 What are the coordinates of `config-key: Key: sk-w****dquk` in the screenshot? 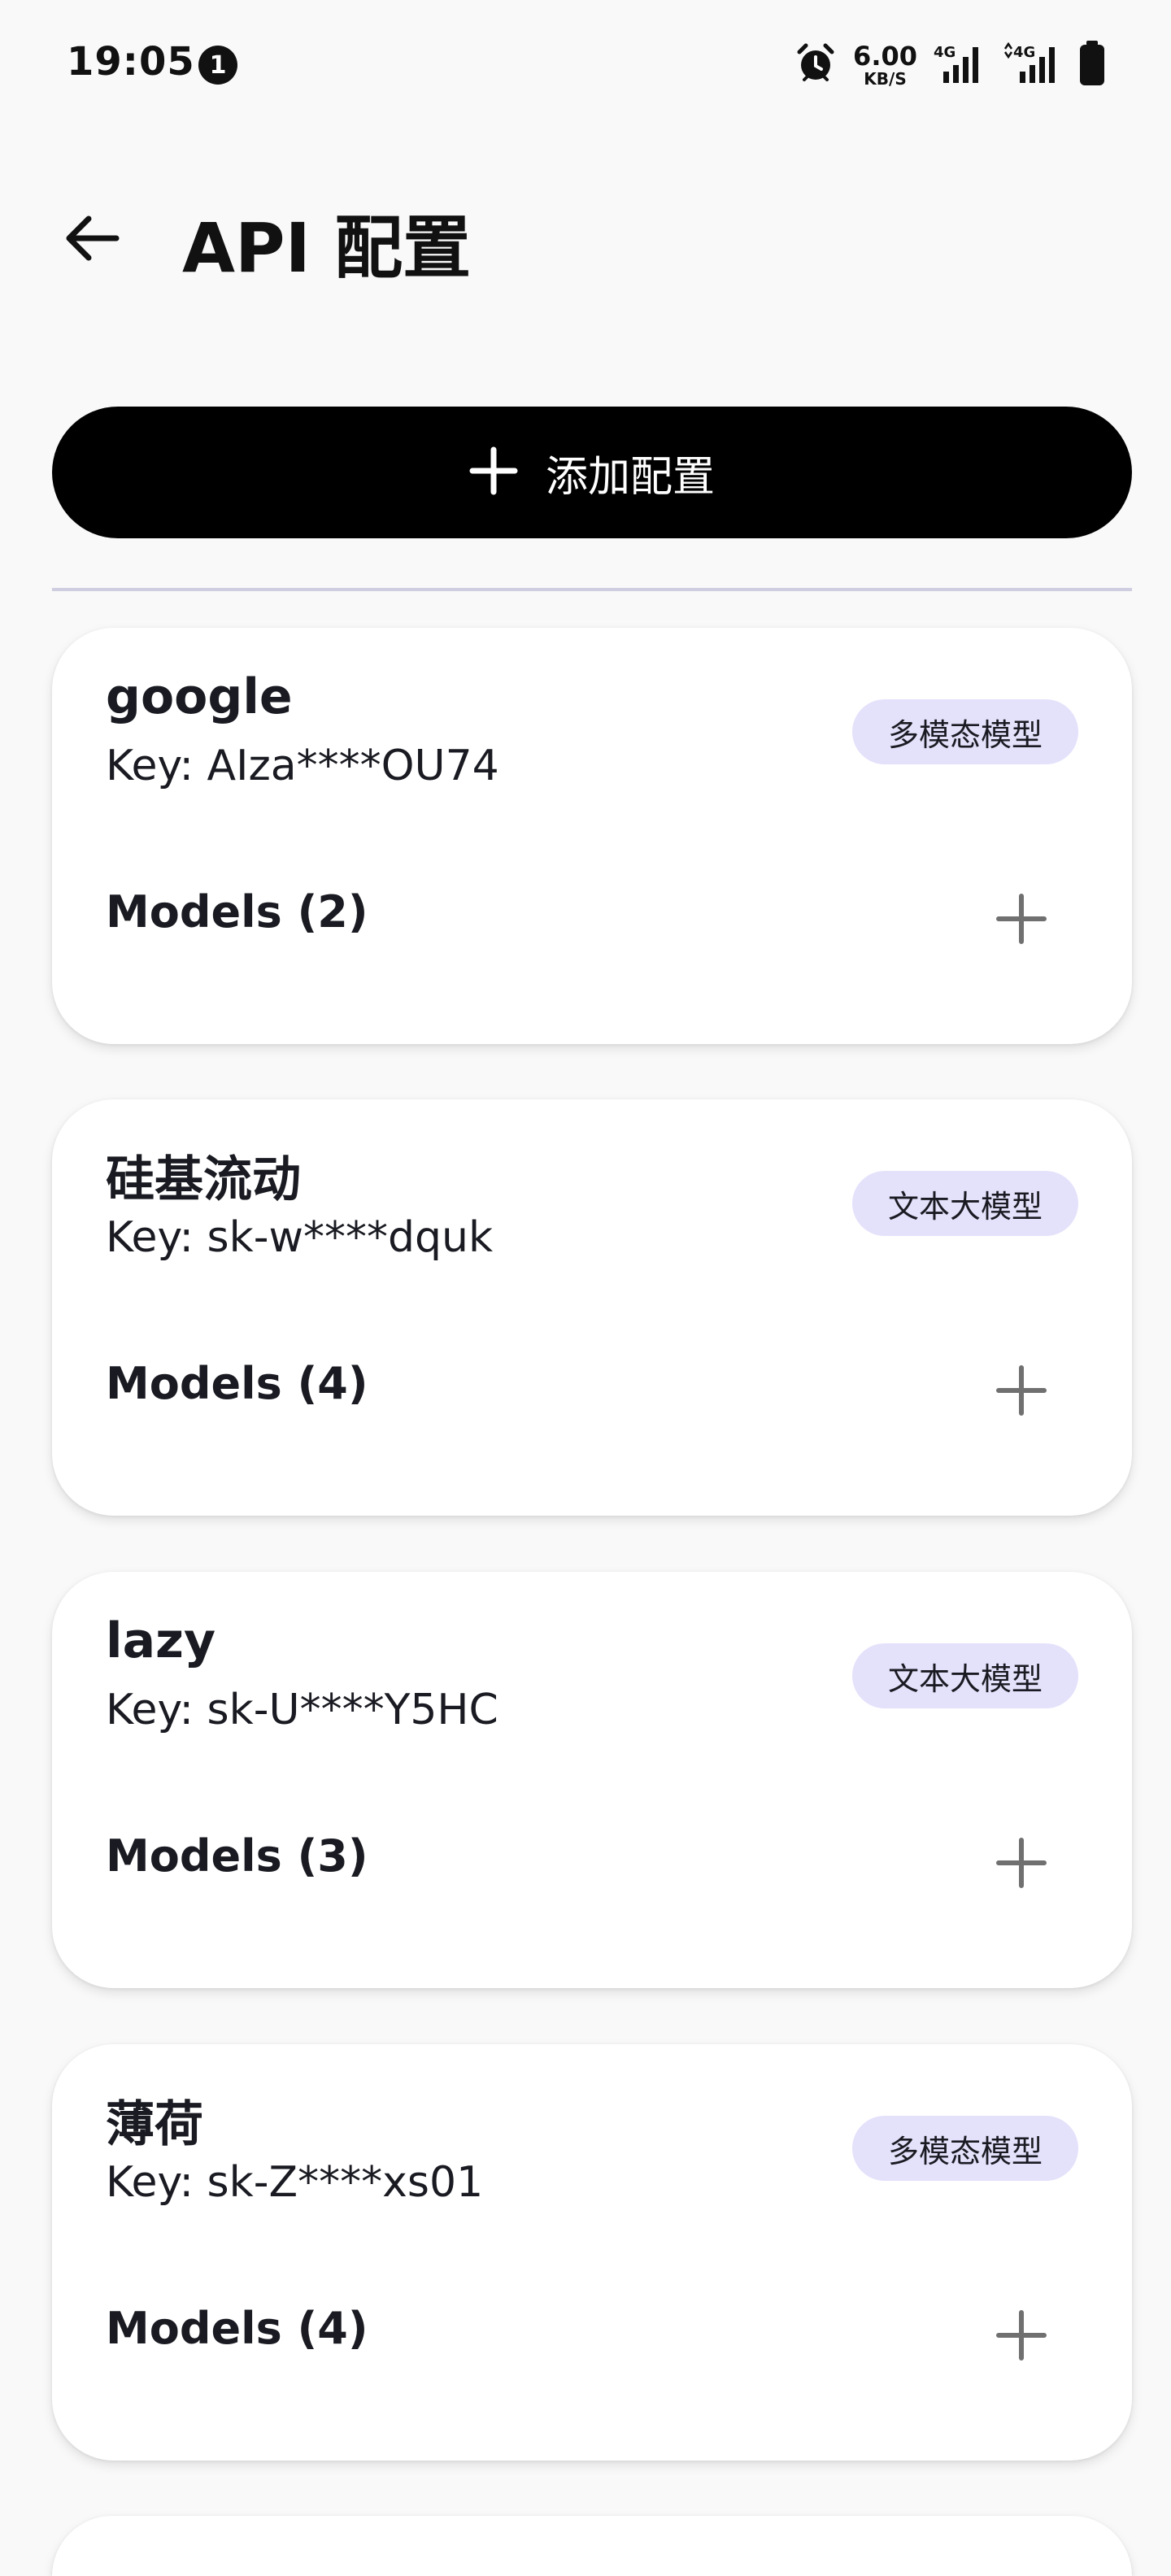 It's located at (300, 1237).